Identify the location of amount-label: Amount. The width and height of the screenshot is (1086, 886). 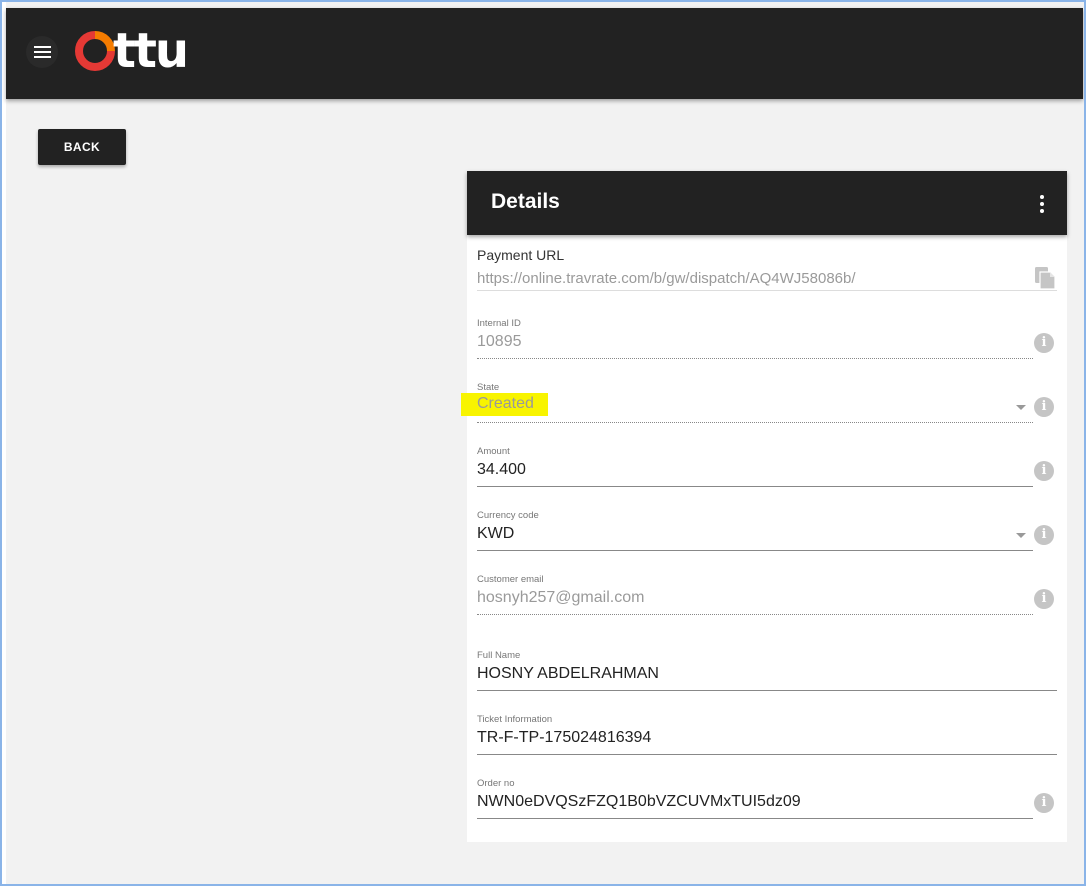
(493, 451).